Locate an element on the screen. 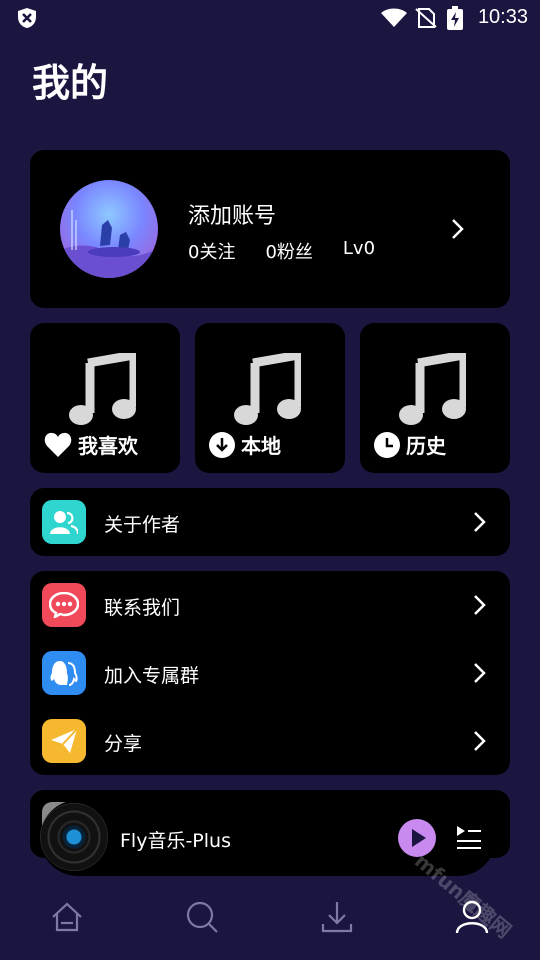  local-label: 本地 is located at coordinates (245, 444).